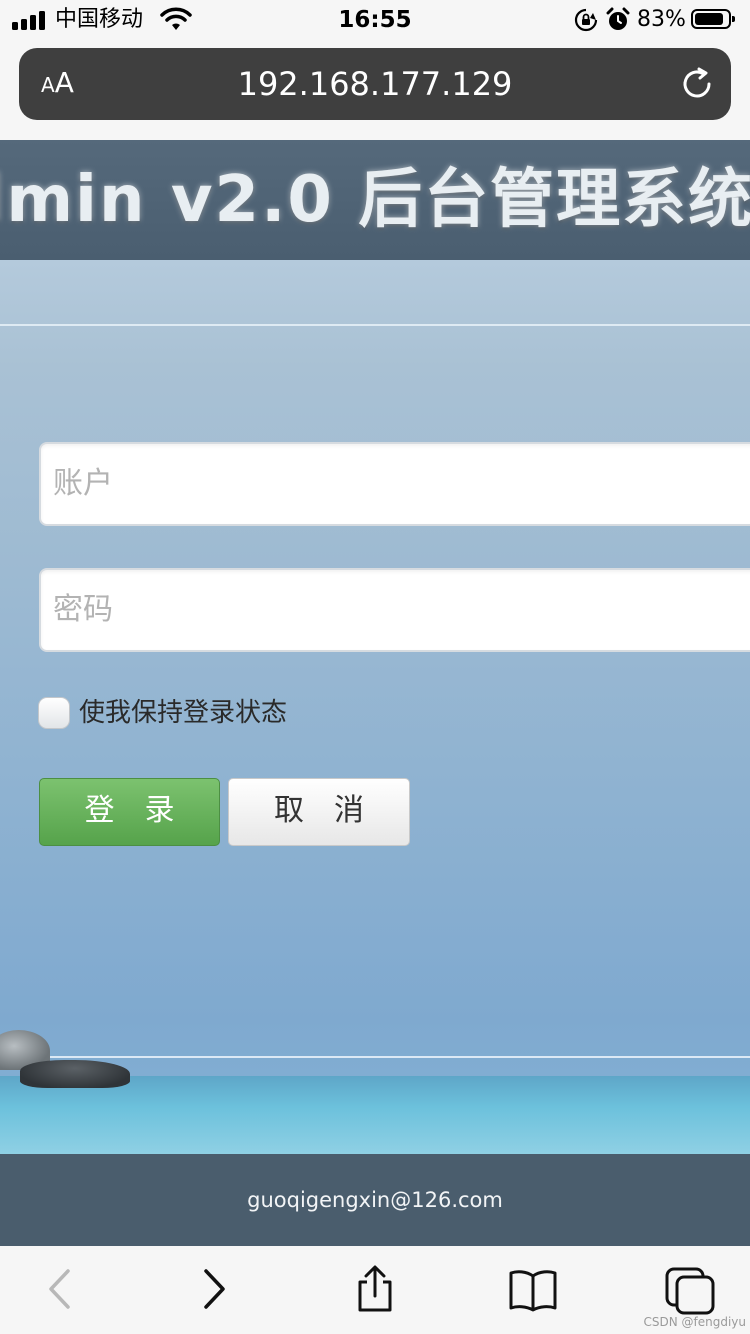  Describe the element at coordinates (183, 713) in the screenshot. I see `remember-me-label: 使我保持登录状态` at that location.